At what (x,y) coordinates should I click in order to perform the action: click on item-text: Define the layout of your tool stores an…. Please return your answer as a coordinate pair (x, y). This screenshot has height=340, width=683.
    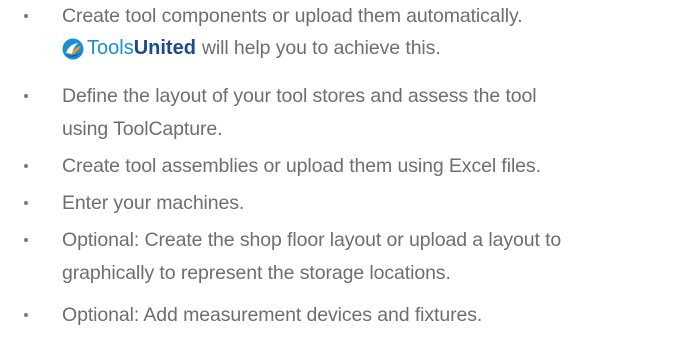
    Looking at the image, I should click on (299, 96).